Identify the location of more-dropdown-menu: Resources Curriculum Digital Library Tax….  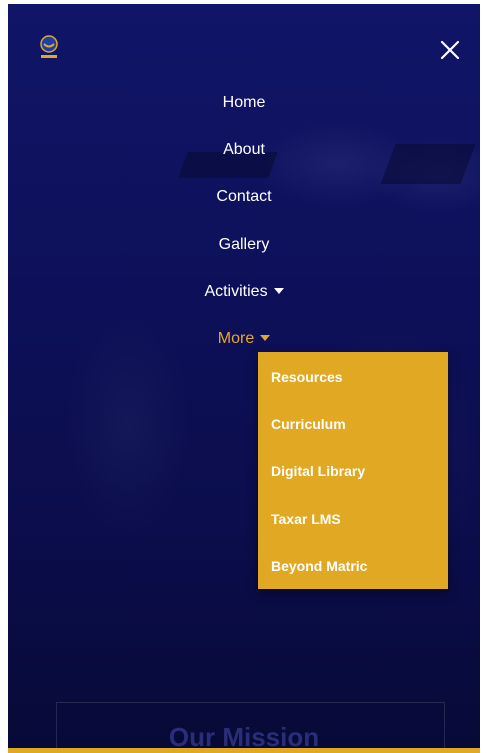
(353, 470).